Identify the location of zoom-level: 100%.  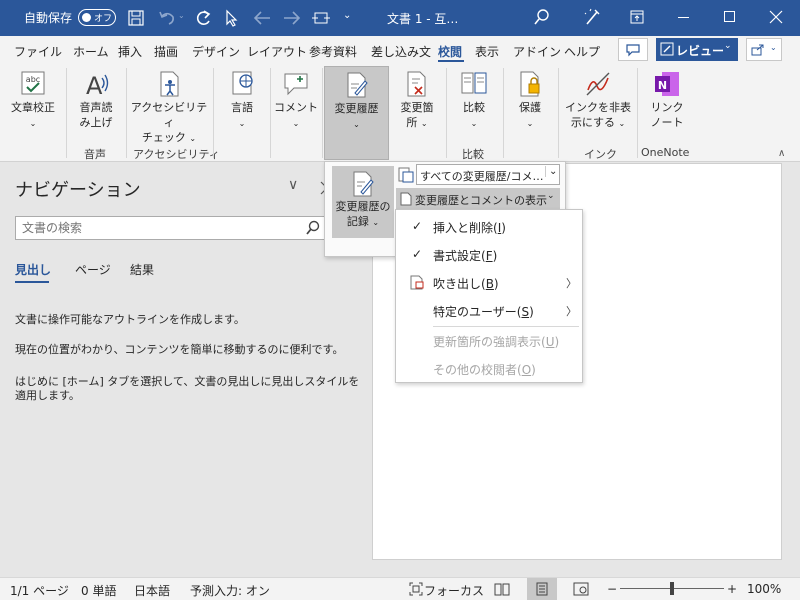
(764, 589).